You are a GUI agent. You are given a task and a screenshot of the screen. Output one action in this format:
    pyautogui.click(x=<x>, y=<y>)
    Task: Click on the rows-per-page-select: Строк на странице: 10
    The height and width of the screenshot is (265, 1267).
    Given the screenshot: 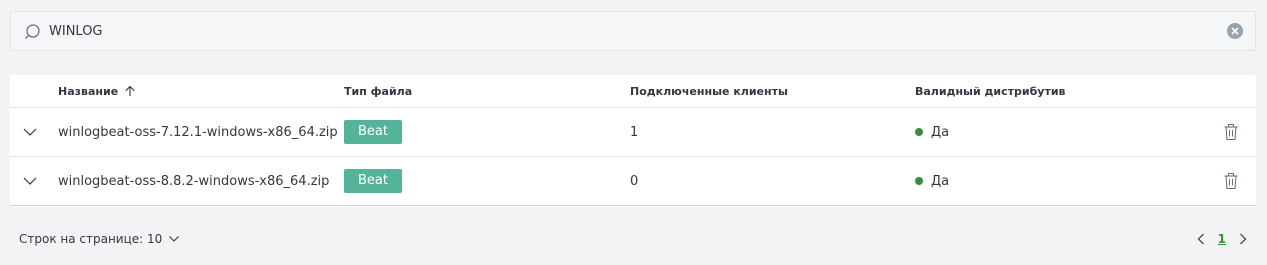 What is the action you would take?
    pyautogui.click(x=99, y=239)
    